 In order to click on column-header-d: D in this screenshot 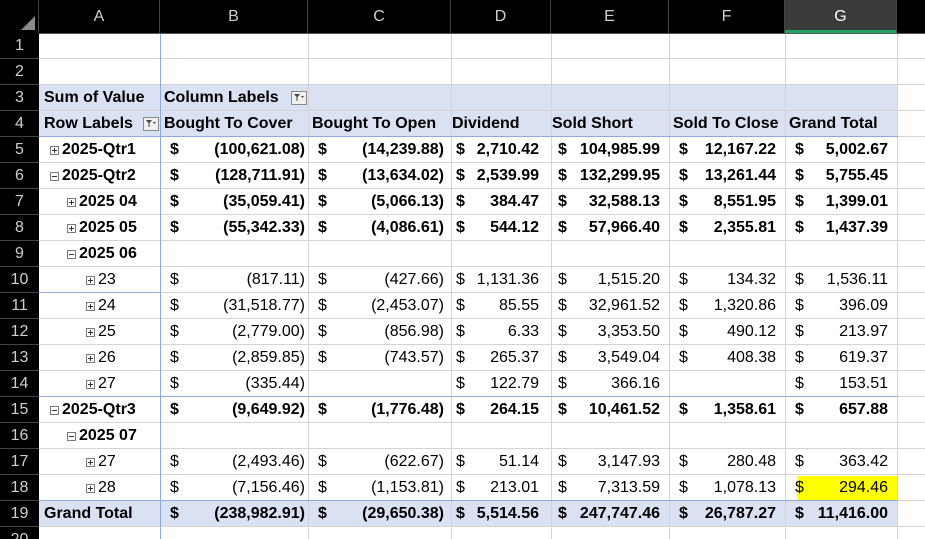, I will do `click(501, 16)`.